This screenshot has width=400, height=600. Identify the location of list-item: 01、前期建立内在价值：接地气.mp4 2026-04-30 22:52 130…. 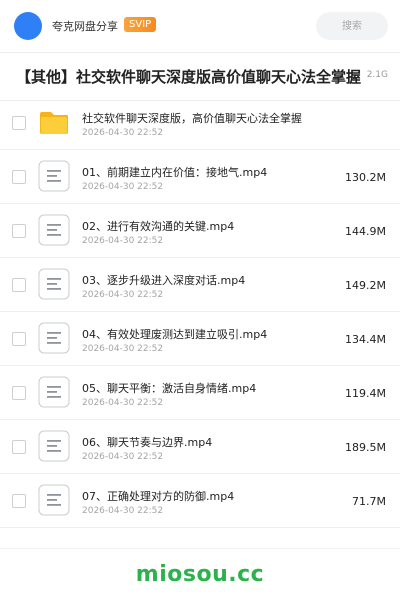
(200, 177).